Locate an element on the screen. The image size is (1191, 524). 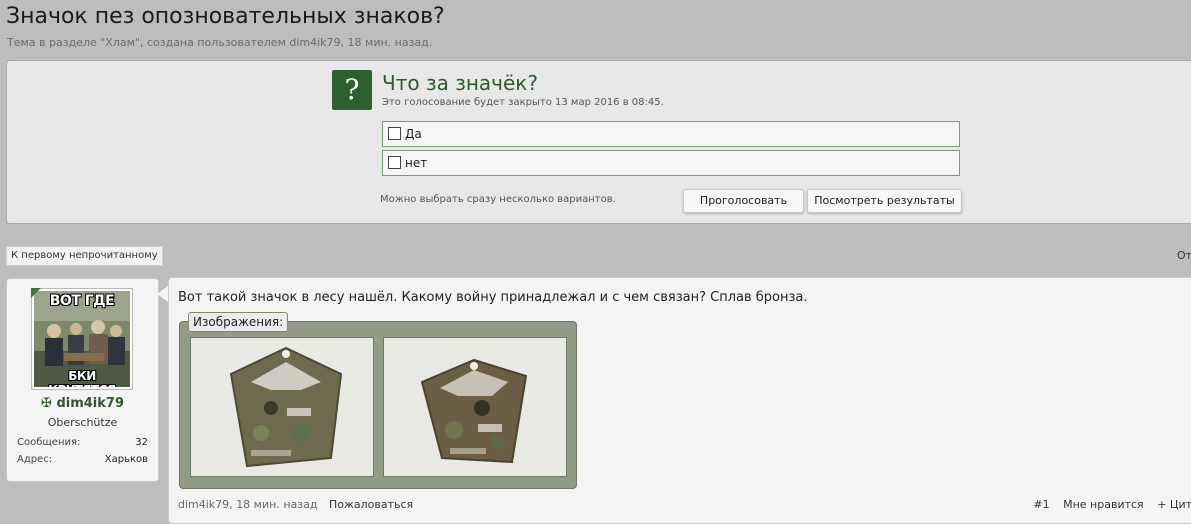
avatar-caption-bottom: БКИ КРУТЯТСЯ is located at coordinates (82, 378).